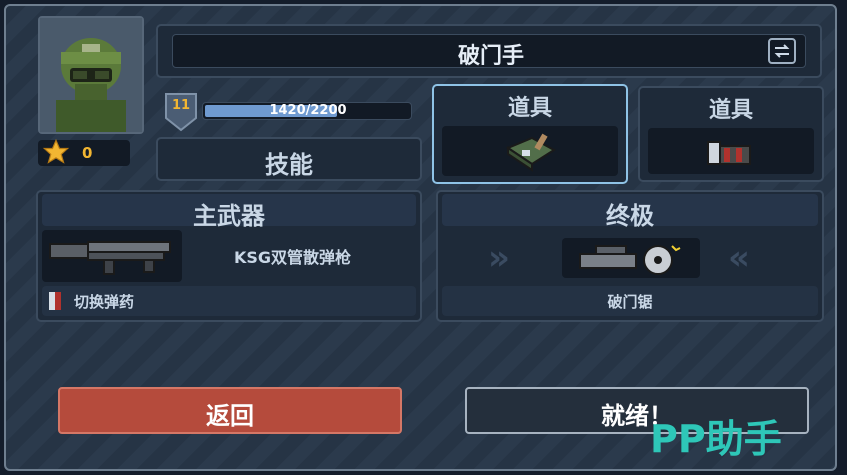  I want to click on grenade-item-icon, so click(729, 153).